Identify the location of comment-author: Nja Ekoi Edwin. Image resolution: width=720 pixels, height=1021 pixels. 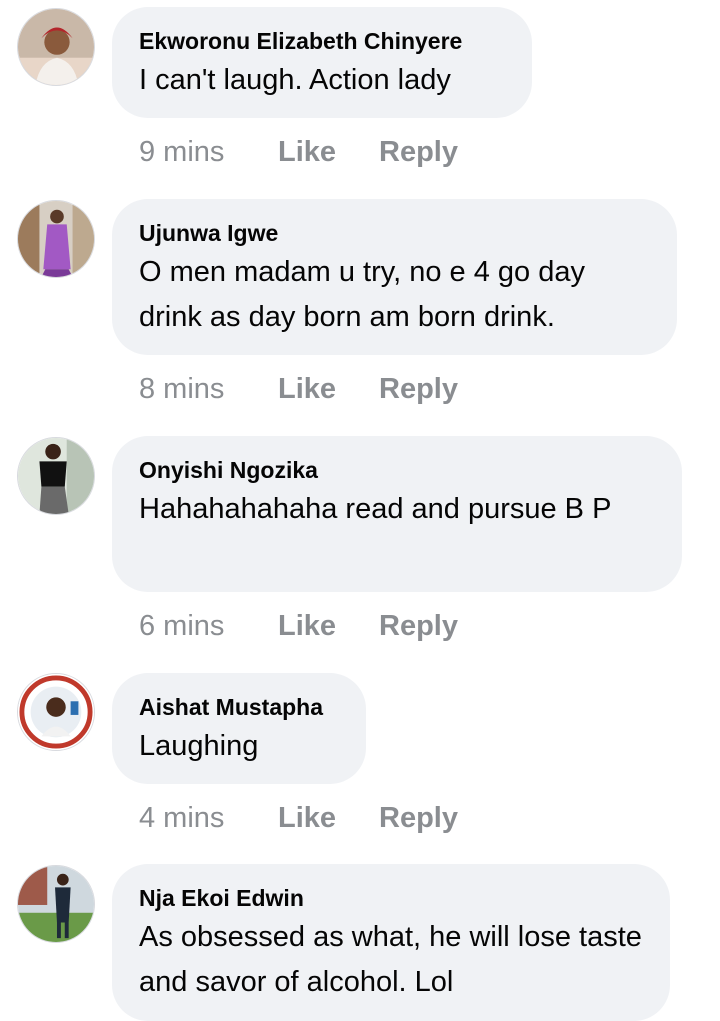
(390, 898).